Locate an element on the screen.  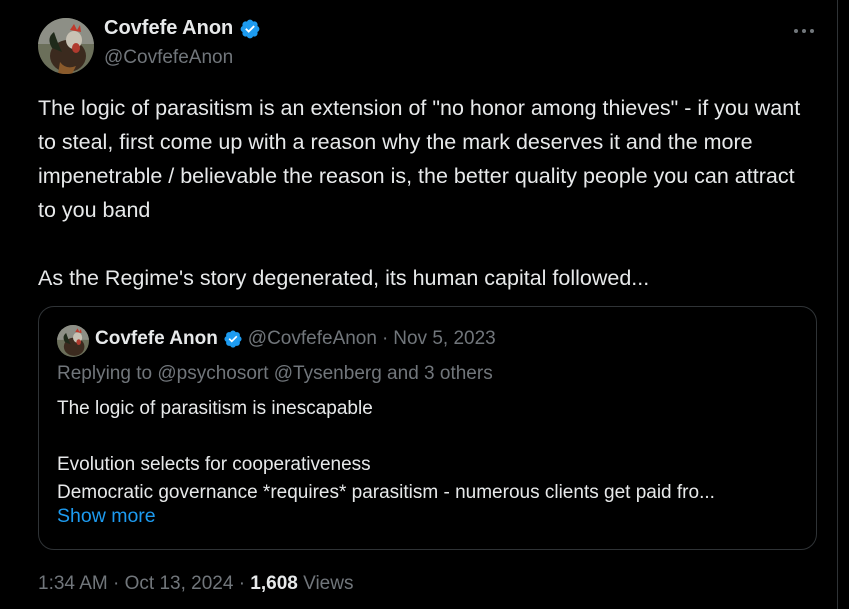
tweet-meta: 1:34 AM · Oct 13, 2024 · 1,608 Views is located at coordinates (195, 584).